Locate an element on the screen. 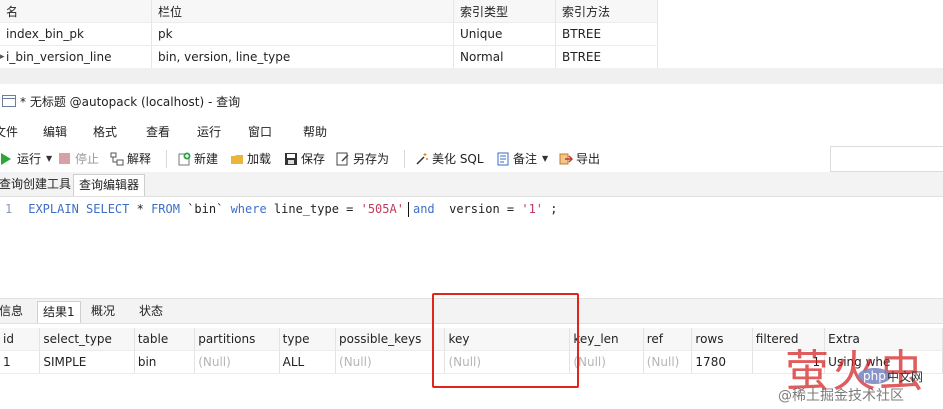 Image resolution: width=943 pixels, height=409 pixels. save-button: 保存 is located at coordinates (304, 158).